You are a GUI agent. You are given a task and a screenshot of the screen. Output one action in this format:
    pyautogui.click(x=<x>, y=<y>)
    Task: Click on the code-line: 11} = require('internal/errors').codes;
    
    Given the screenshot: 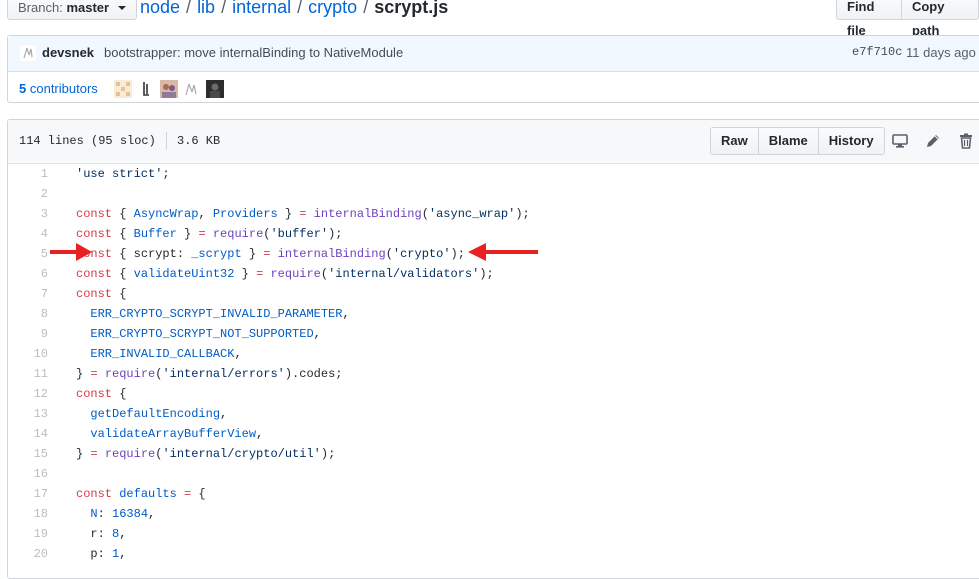 What is the action you would take?
    pyautogui.click(x=493, y=374)
    